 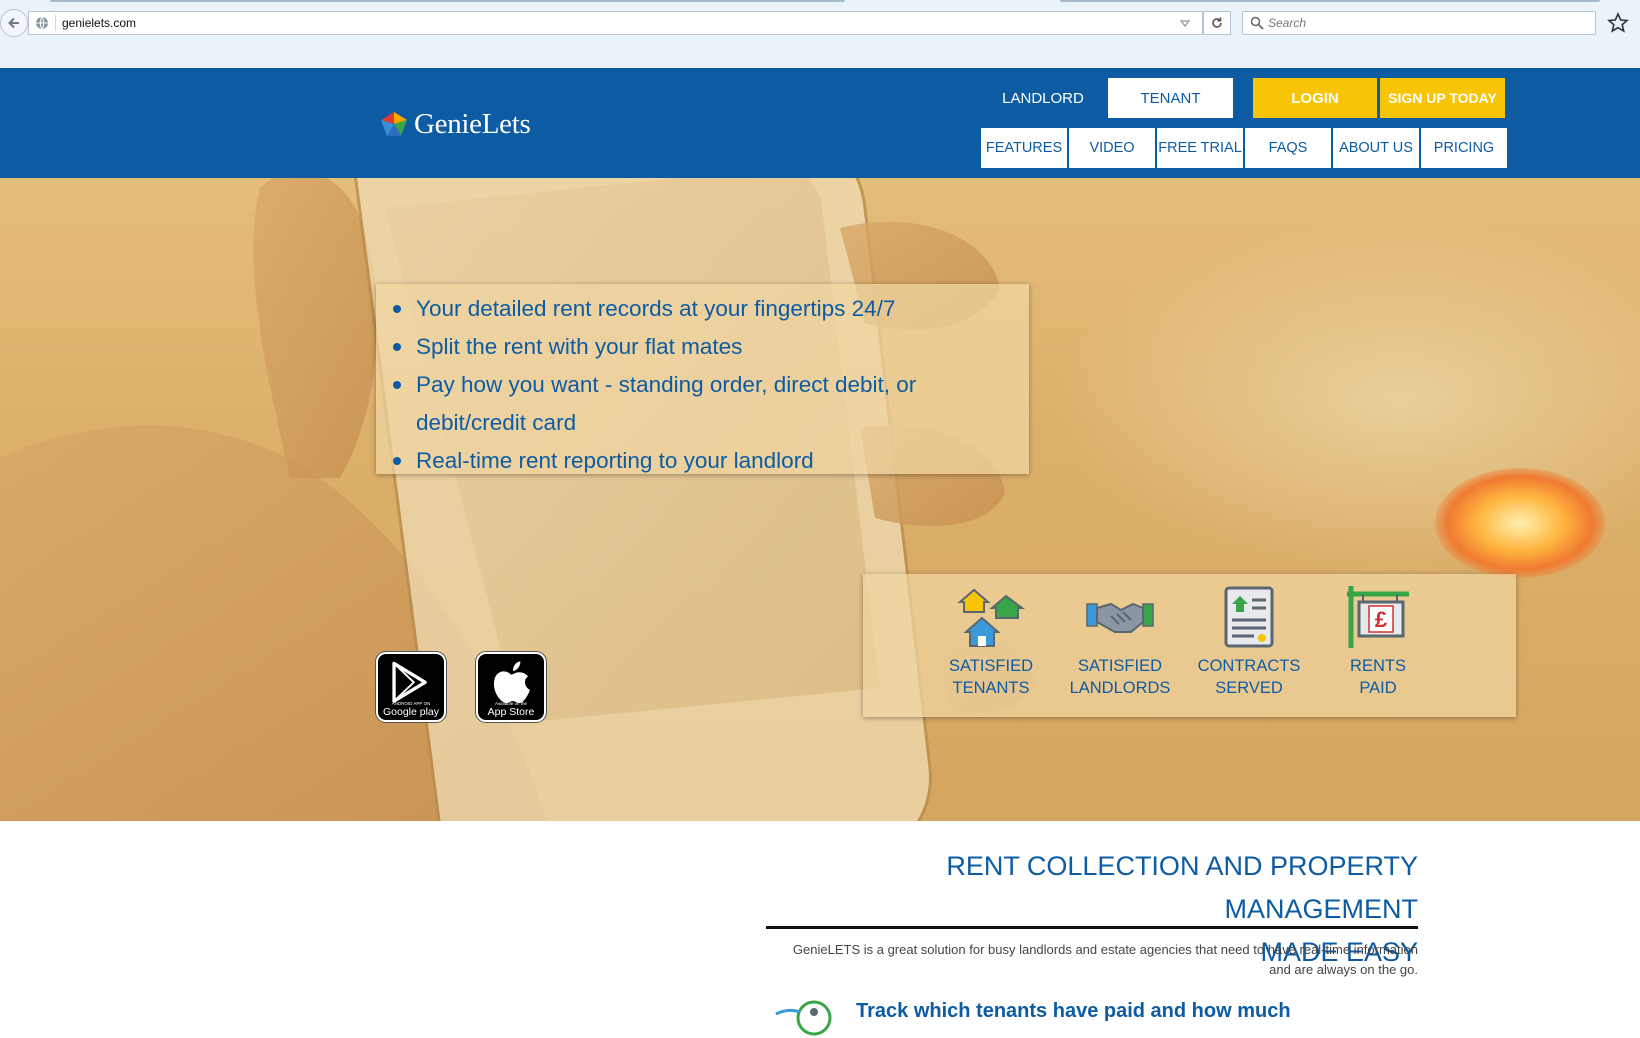 I want to click on nav-features: FEATURES, so click(x=1024, y=148).